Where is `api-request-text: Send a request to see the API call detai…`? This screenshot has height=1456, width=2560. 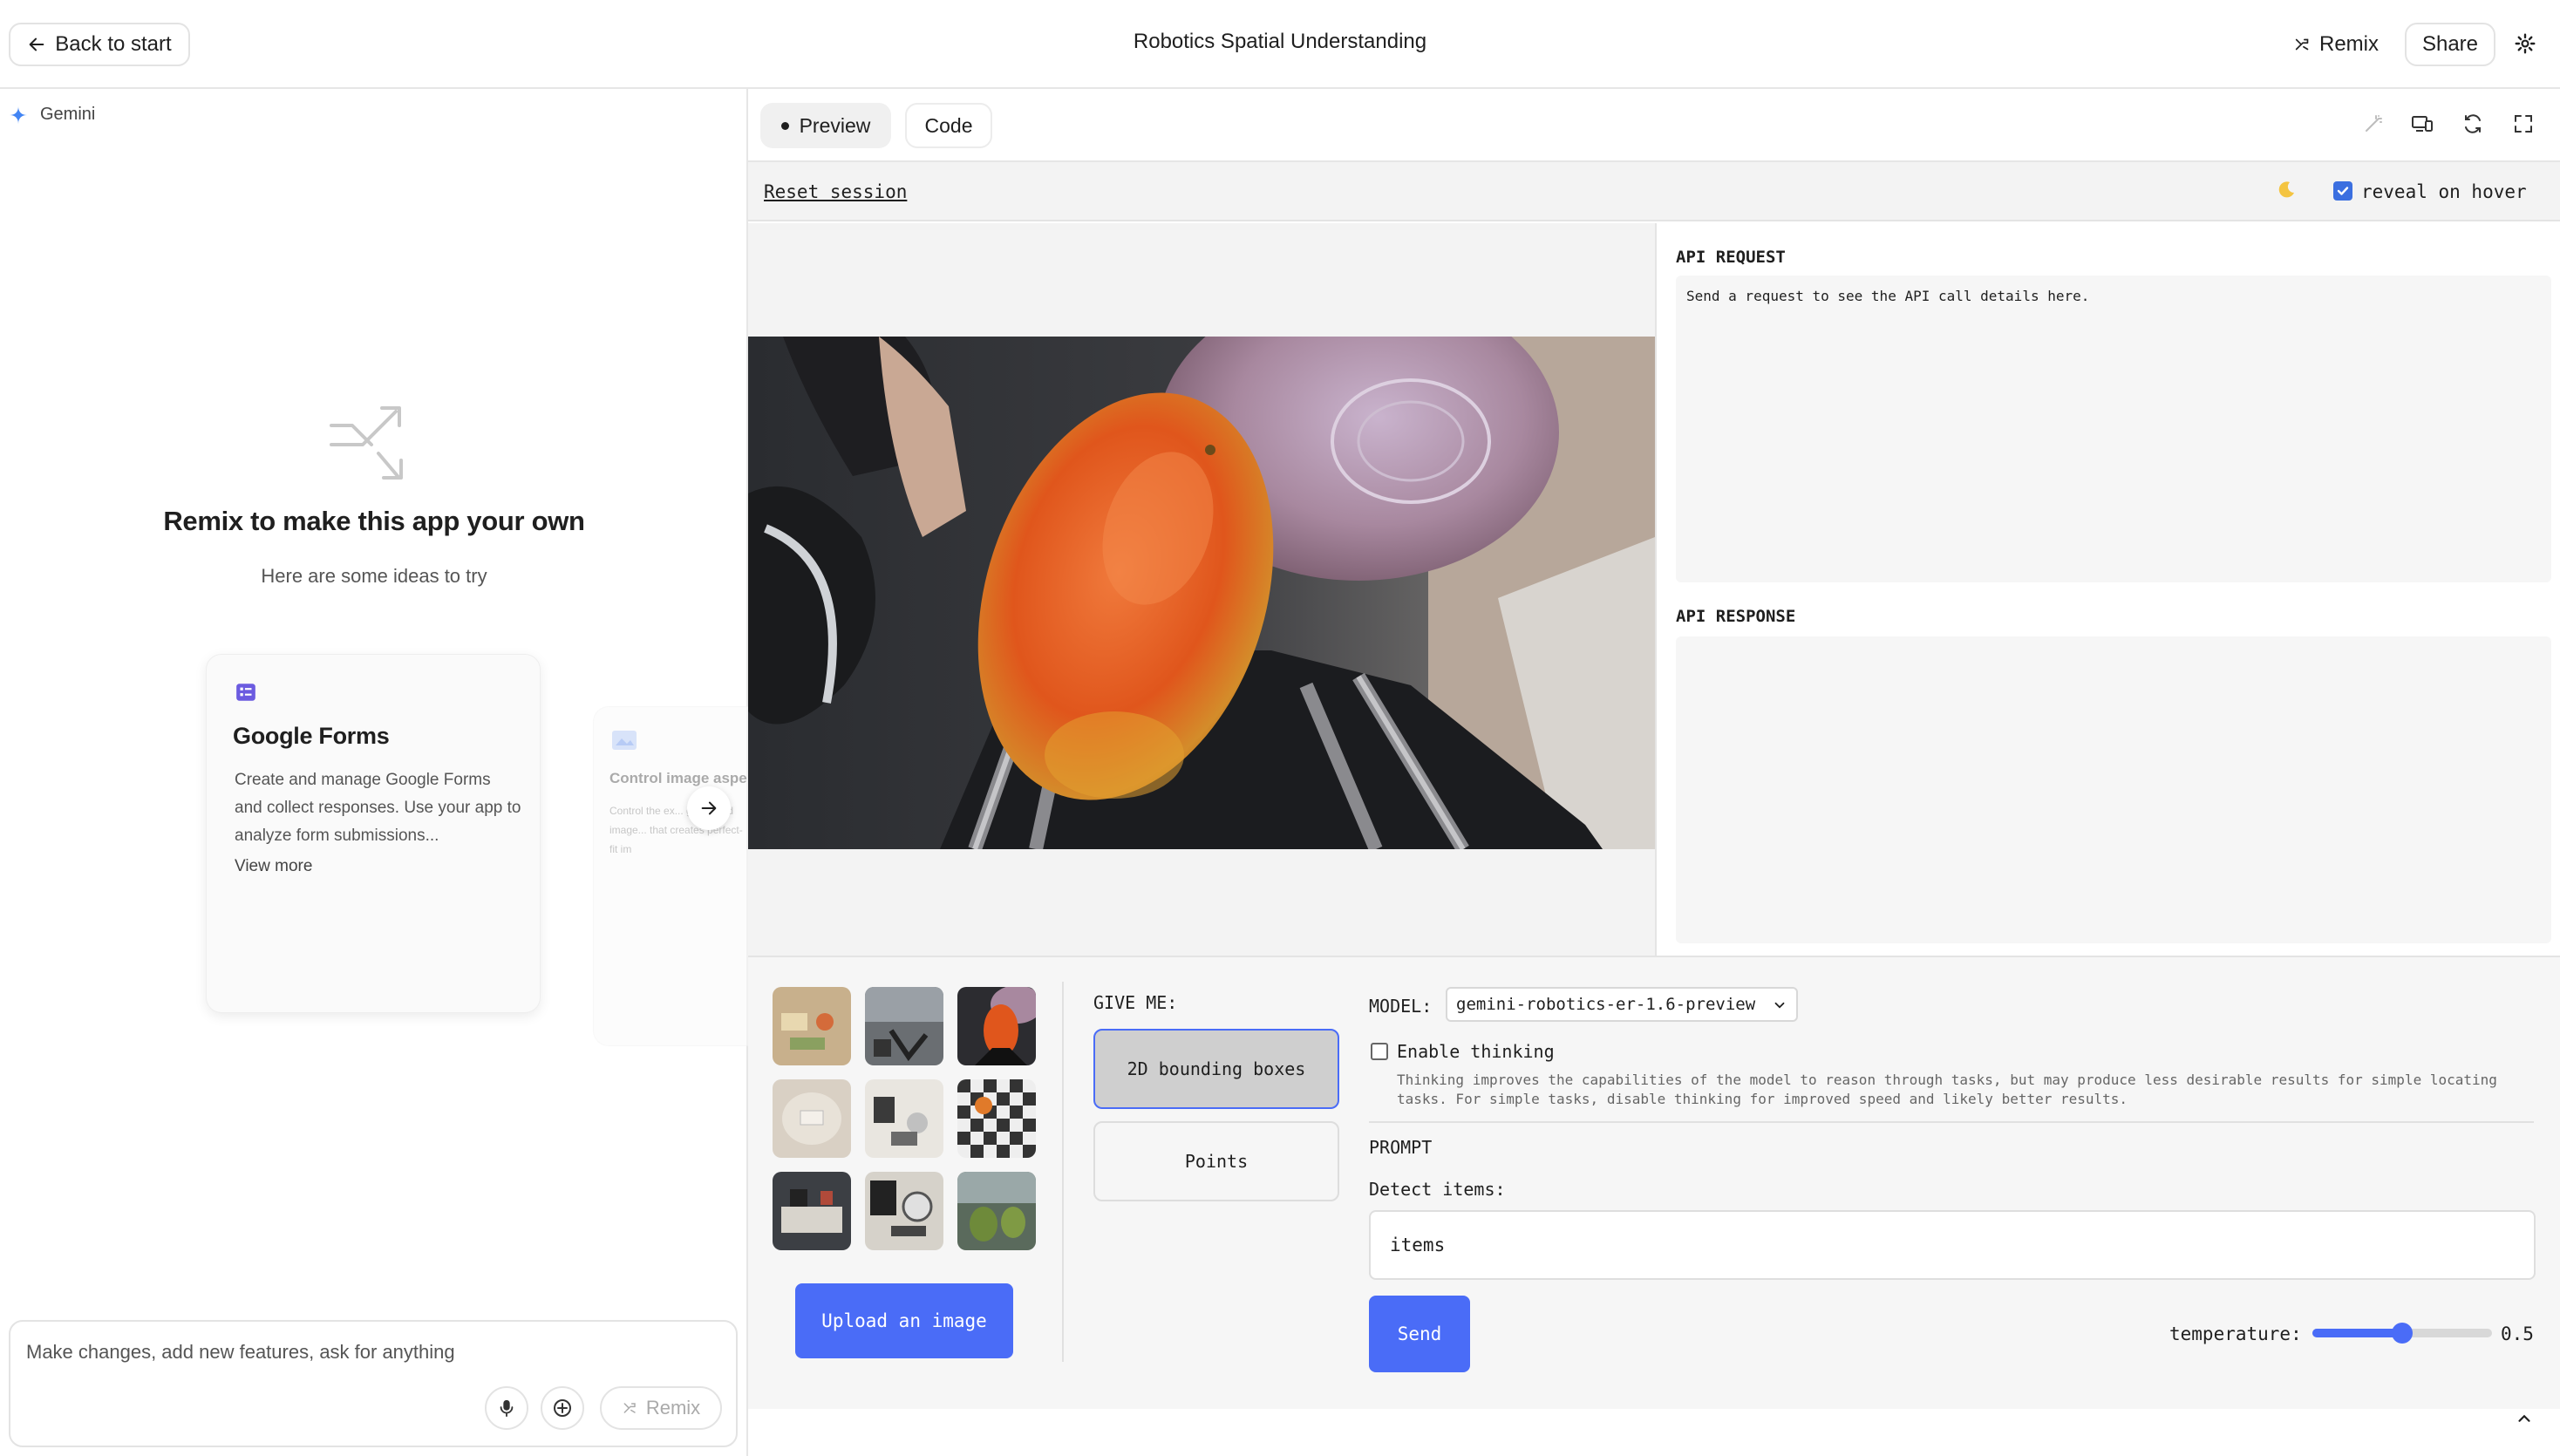 api-request-text: Send a request to see the API call detai… is located at coordinates (1888, 296).